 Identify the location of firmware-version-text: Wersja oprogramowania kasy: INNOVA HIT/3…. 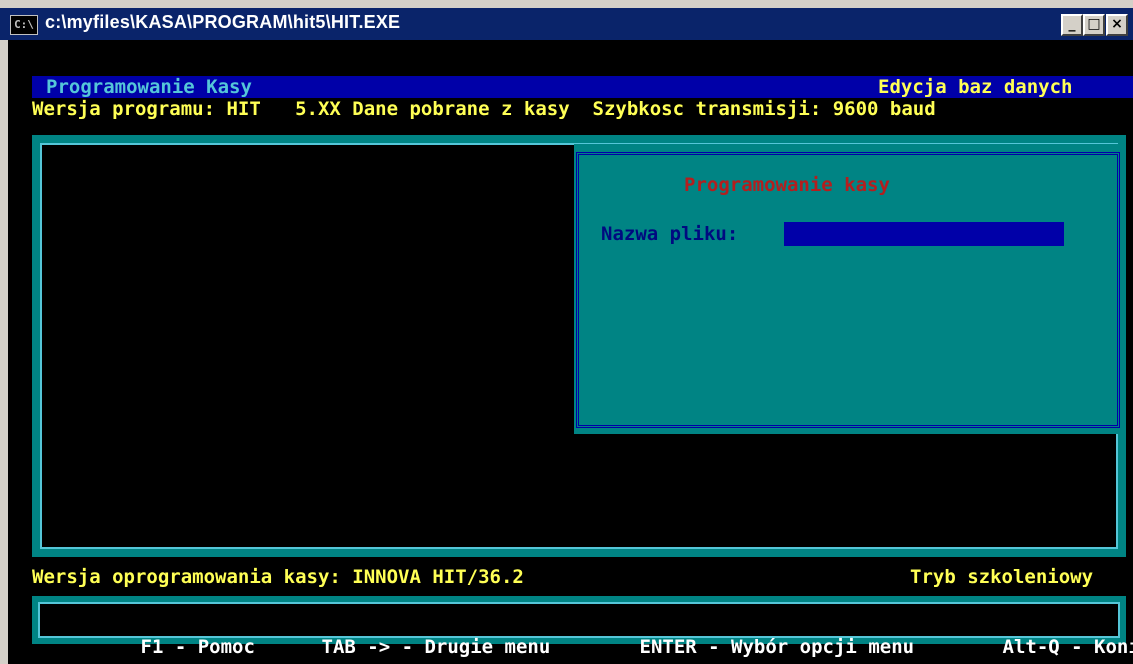
(278, 577).